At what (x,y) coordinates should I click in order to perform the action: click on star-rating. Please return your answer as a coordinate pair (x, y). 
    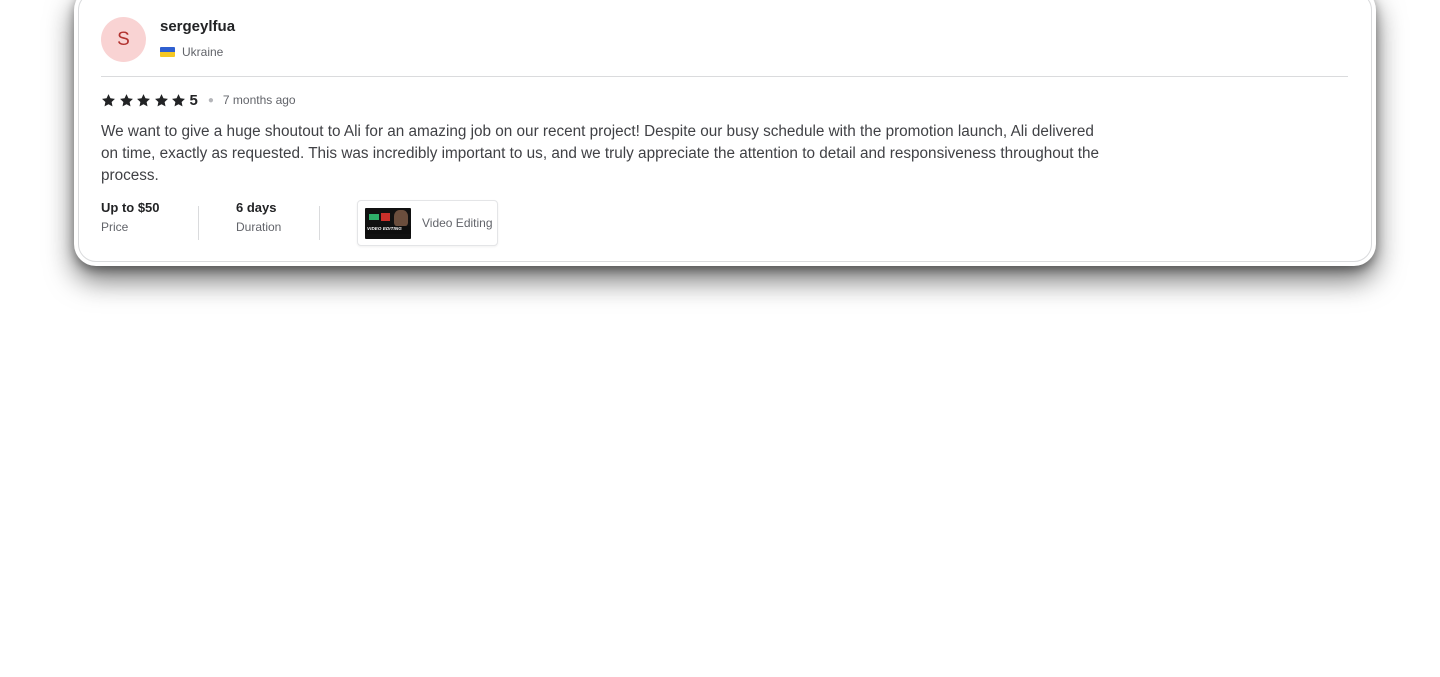
    Looking at the image, I should click on (145, 100).